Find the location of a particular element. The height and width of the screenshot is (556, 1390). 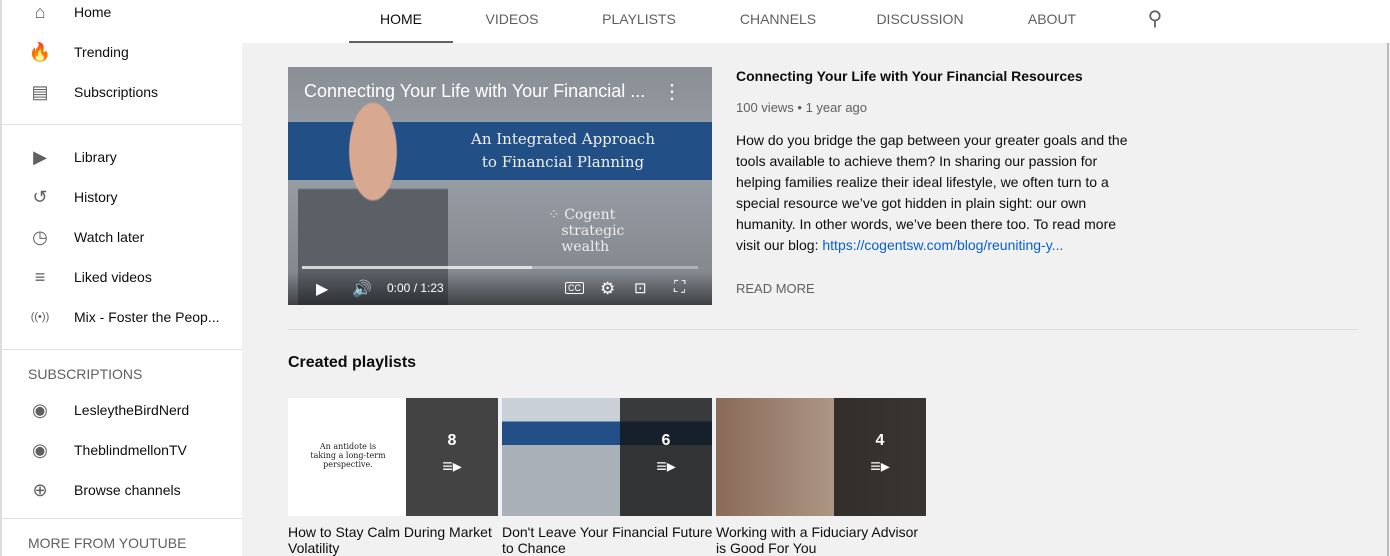

settings-gear-icon: ⚙ is located at coordinates (607, 289).